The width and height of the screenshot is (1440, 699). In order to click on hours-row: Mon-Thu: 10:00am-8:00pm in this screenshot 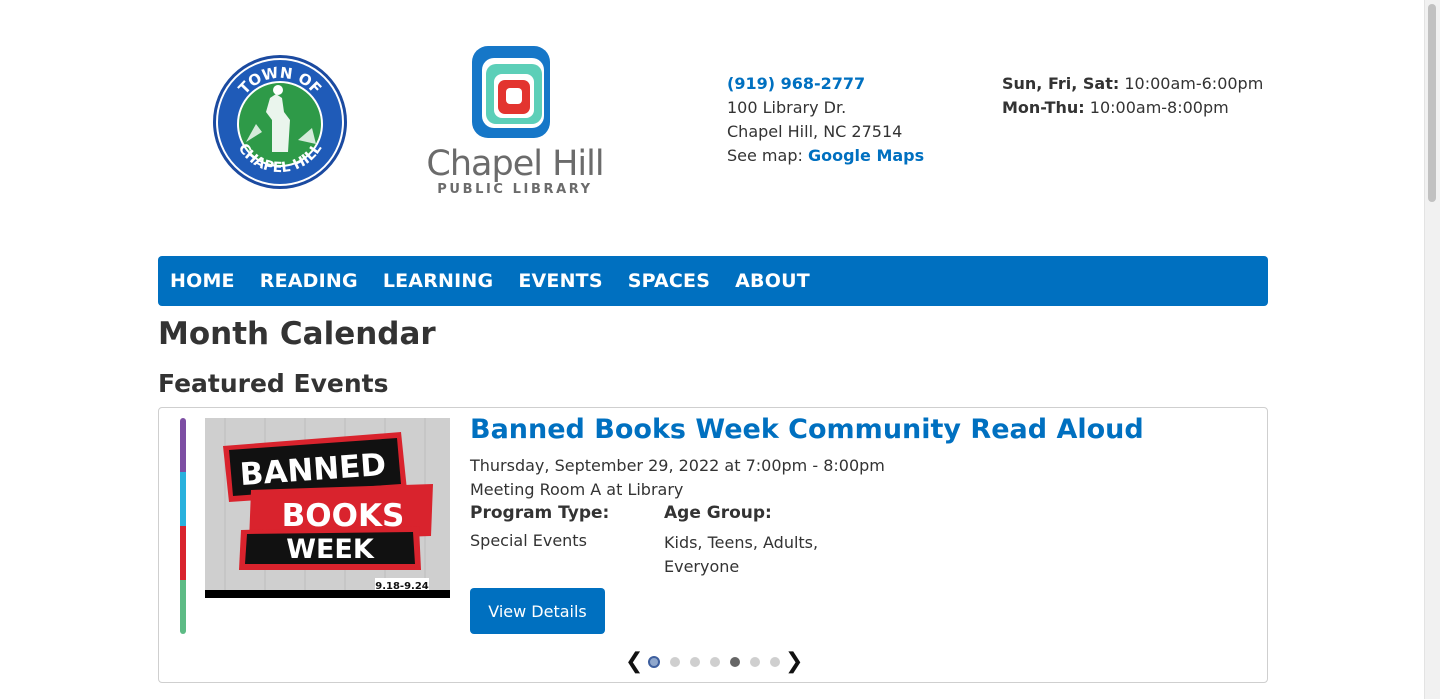, I will do `click(1132, 108)`.